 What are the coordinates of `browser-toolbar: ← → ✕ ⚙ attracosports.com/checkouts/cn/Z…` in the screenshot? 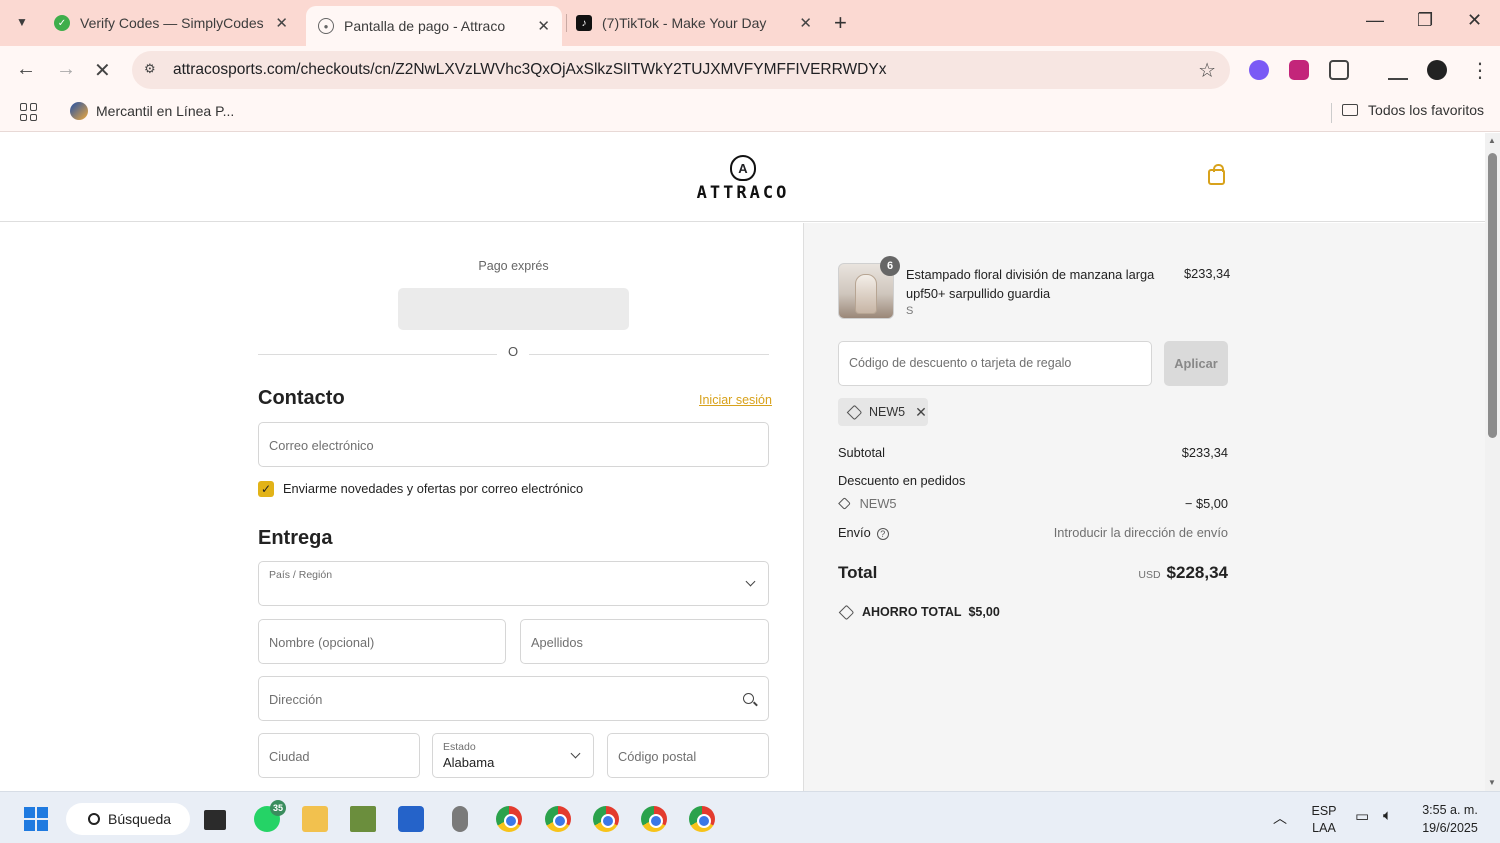 It's located at (750, 70).